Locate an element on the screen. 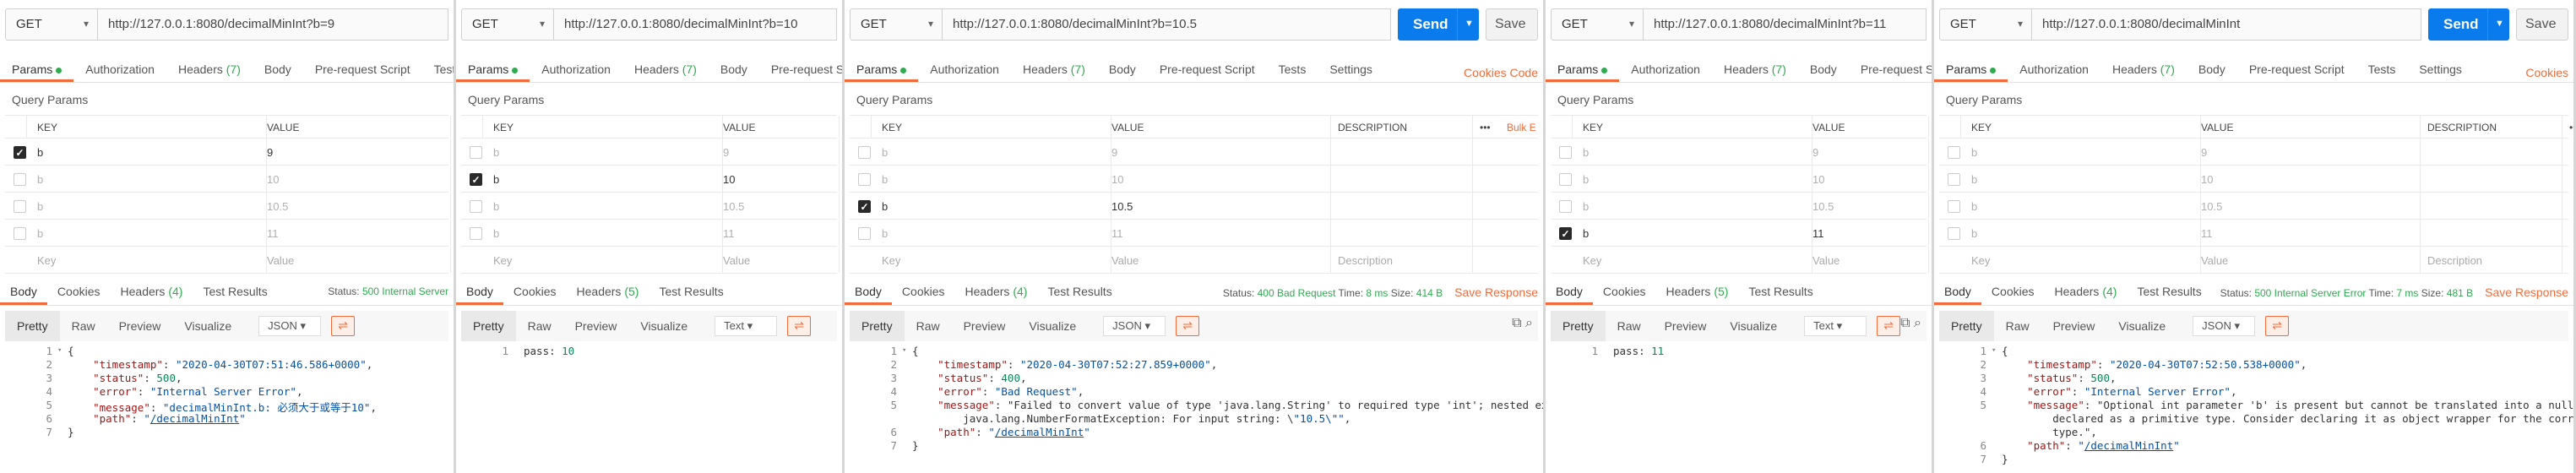  resp-tab-headers: Headers (5) is located at coordinates (608, 293).